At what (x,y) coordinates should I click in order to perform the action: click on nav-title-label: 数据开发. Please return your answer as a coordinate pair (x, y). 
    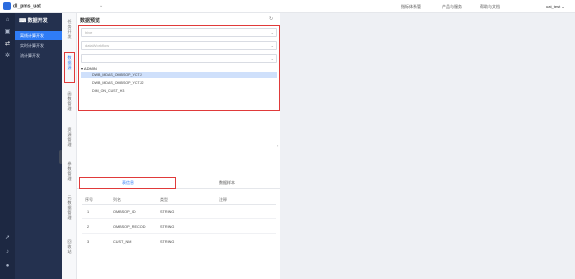
    Looking at the image, I should click on (37, 21).